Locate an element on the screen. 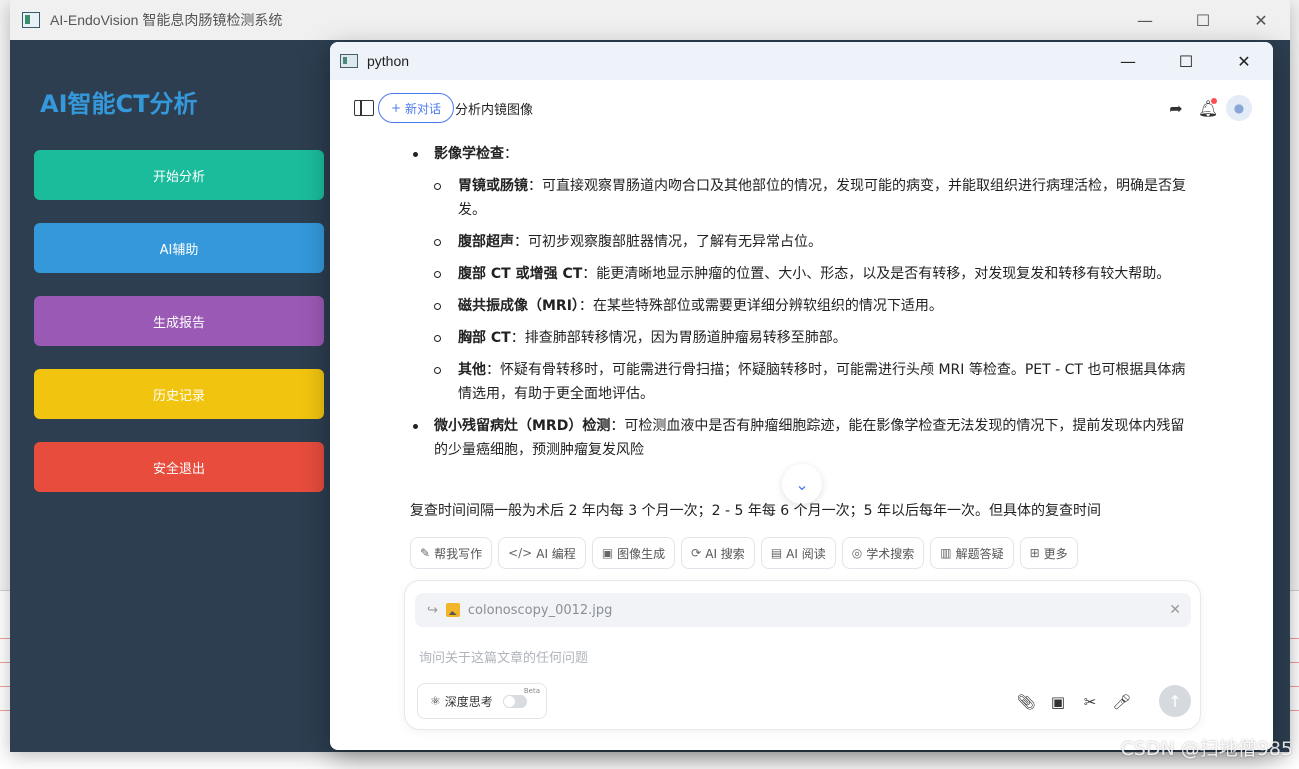  sidebar-button-4: 安全退出 is located at coordinates (179, 467).